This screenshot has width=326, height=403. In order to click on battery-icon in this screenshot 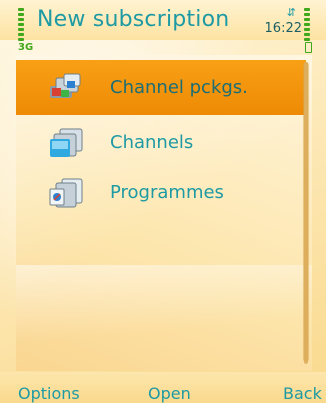, I will do `click(308, 47)`.